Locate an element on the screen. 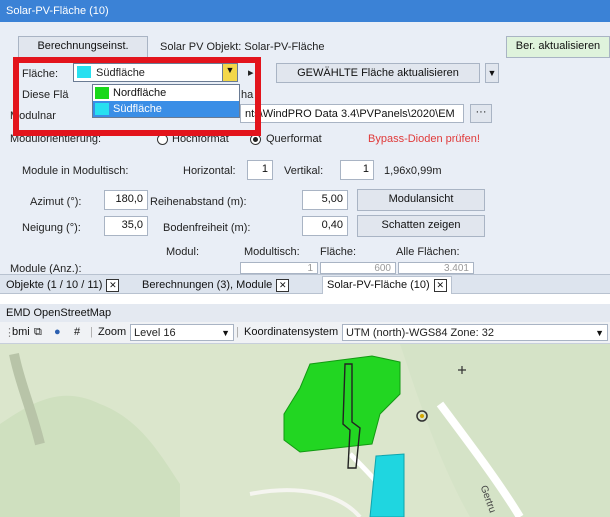  module-count-area: 600 is located at coordinates (358, 268).